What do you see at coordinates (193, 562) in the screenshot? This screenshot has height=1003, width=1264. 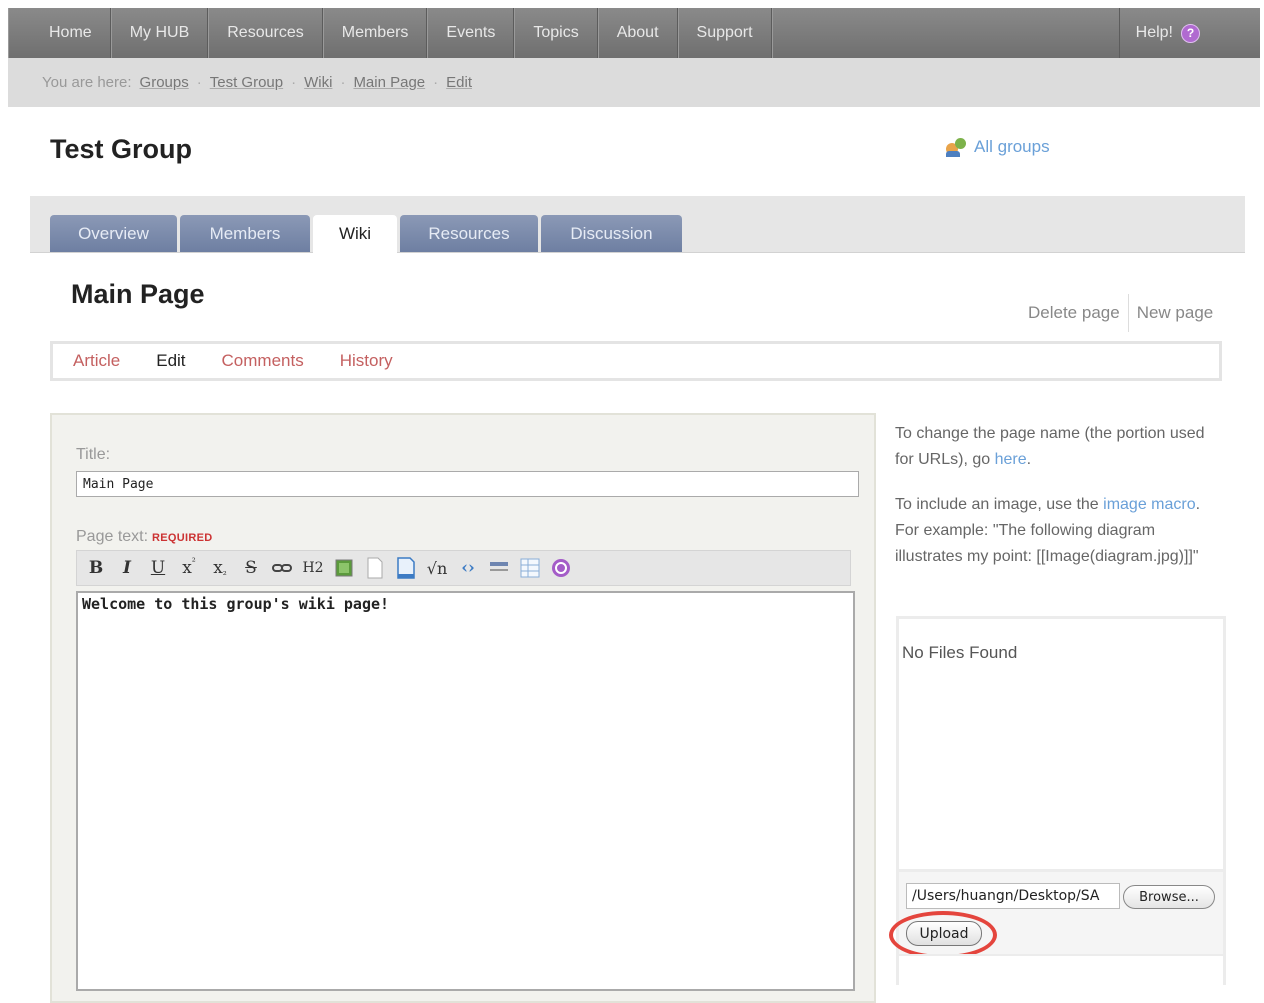 I see `superscript-mark: ²` at bounding box center [193, 562].